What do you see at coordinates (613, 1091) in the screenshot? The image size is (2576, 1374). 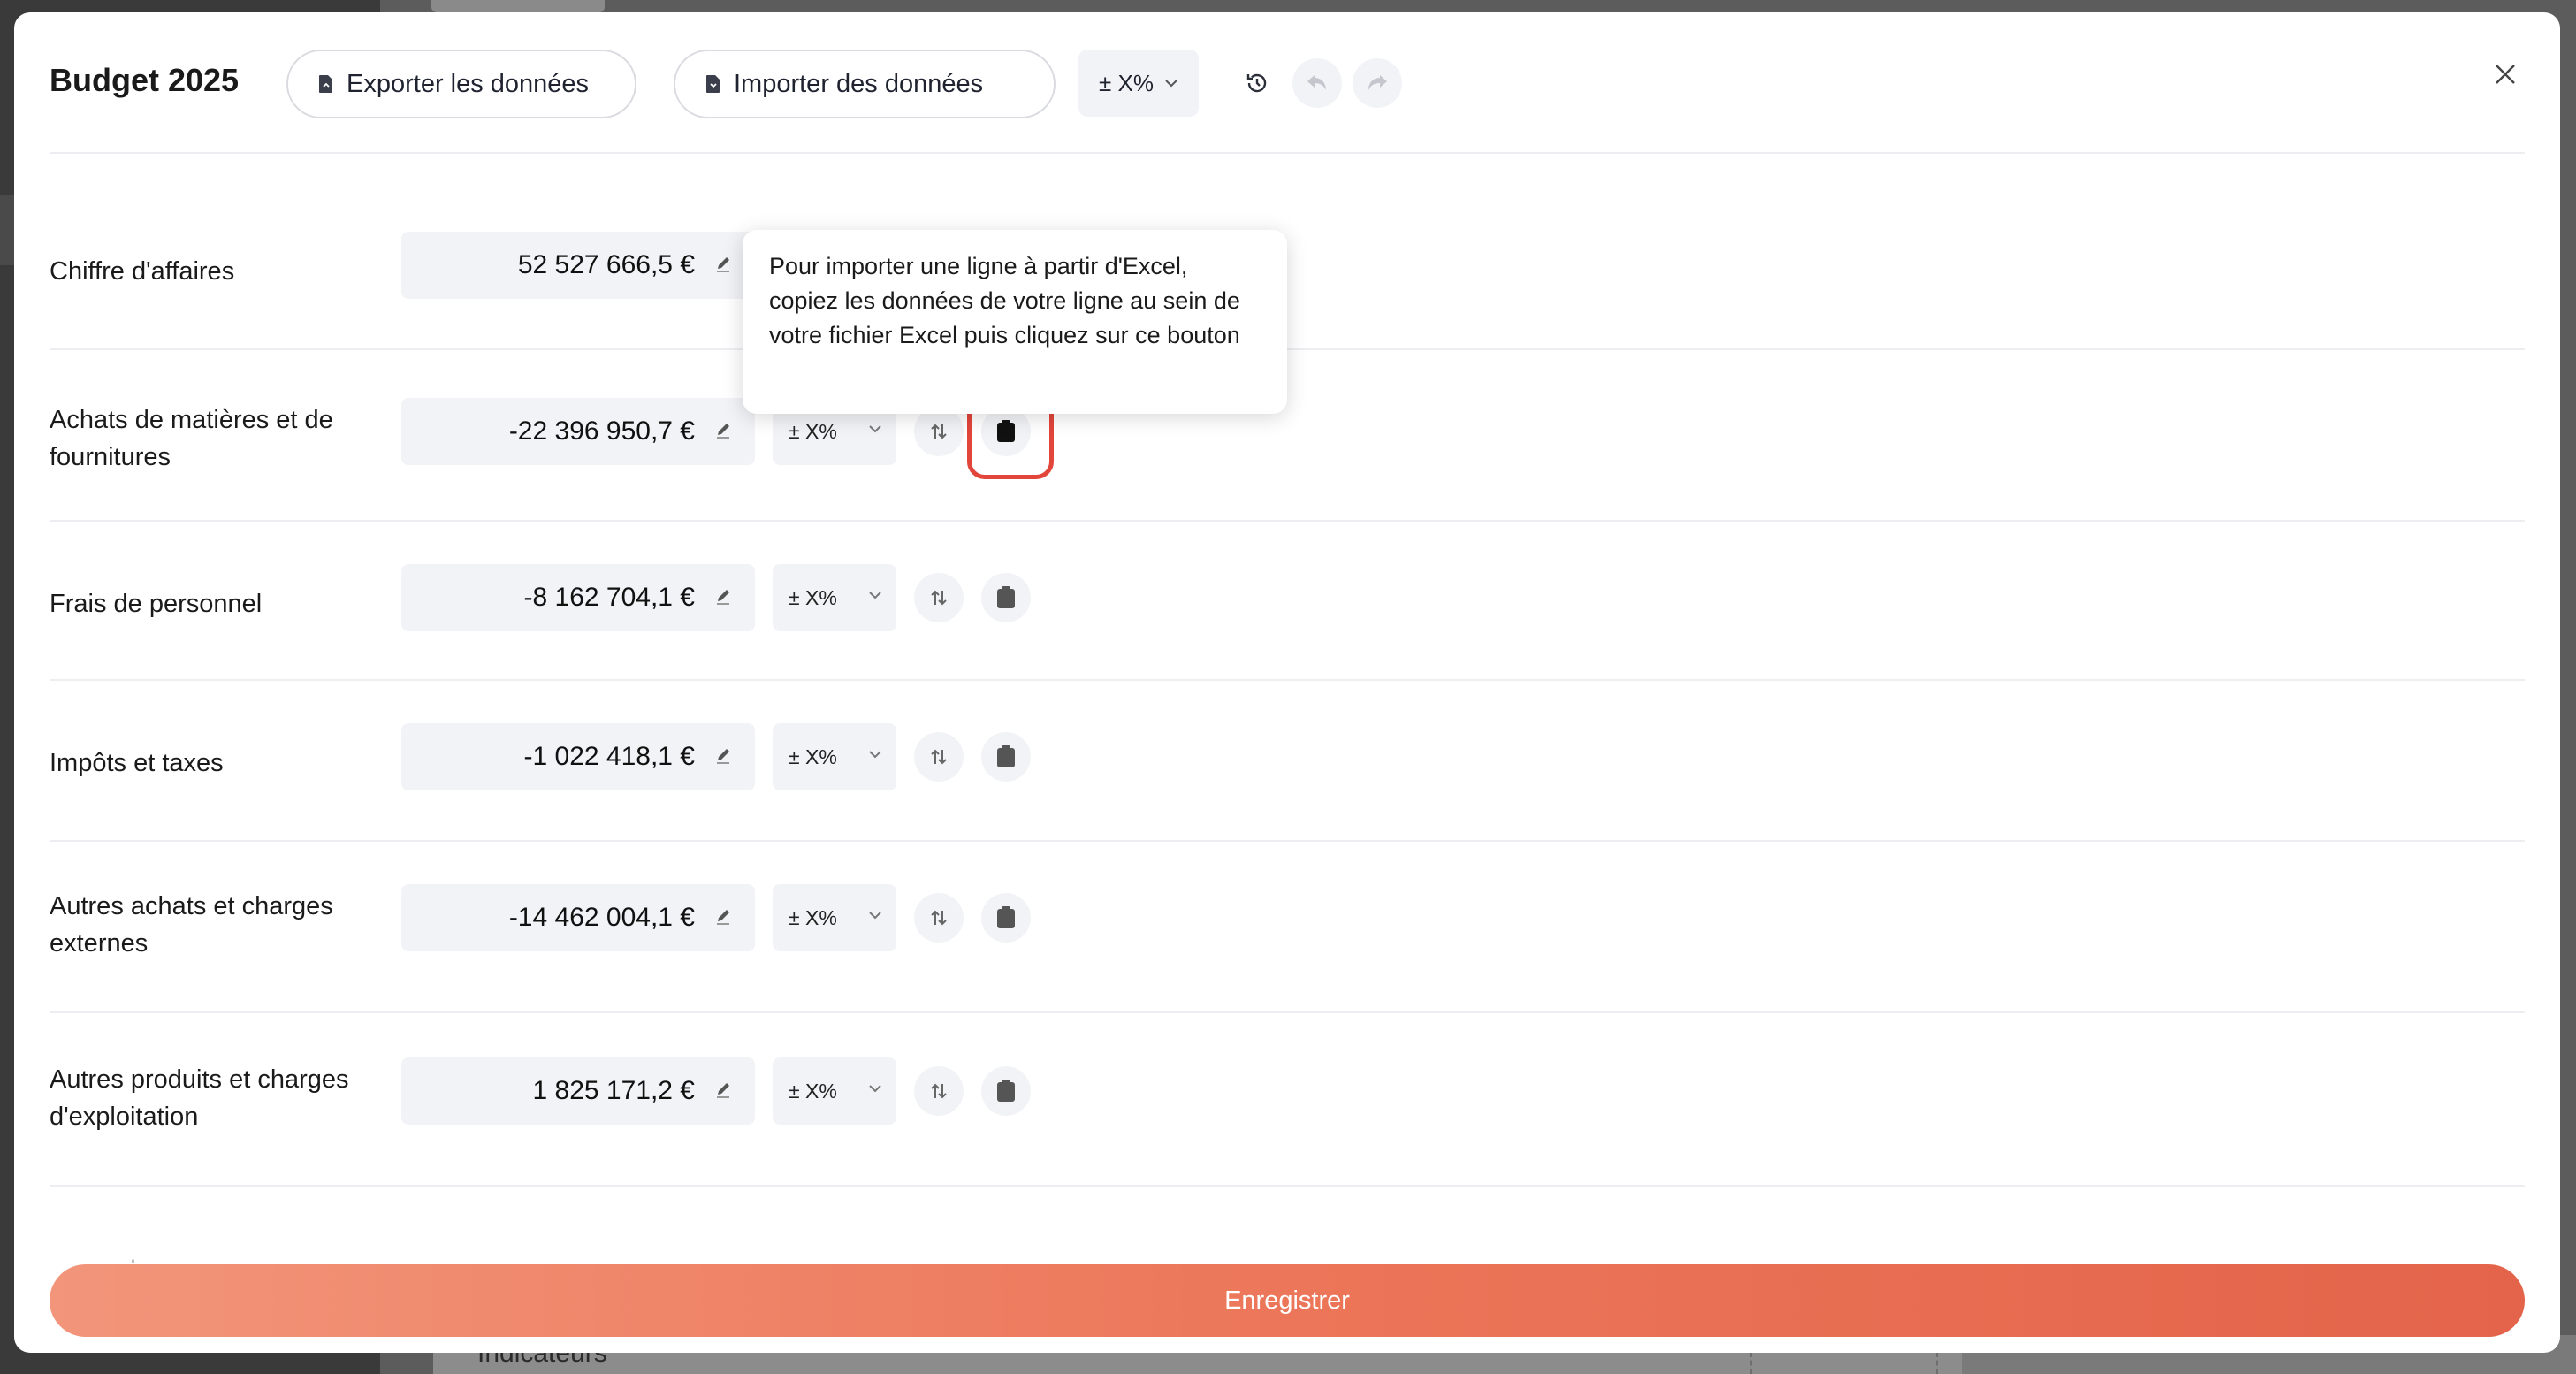 I see `row-total-value: 1 825 171,2 €` at bounding box center [613, 1091].